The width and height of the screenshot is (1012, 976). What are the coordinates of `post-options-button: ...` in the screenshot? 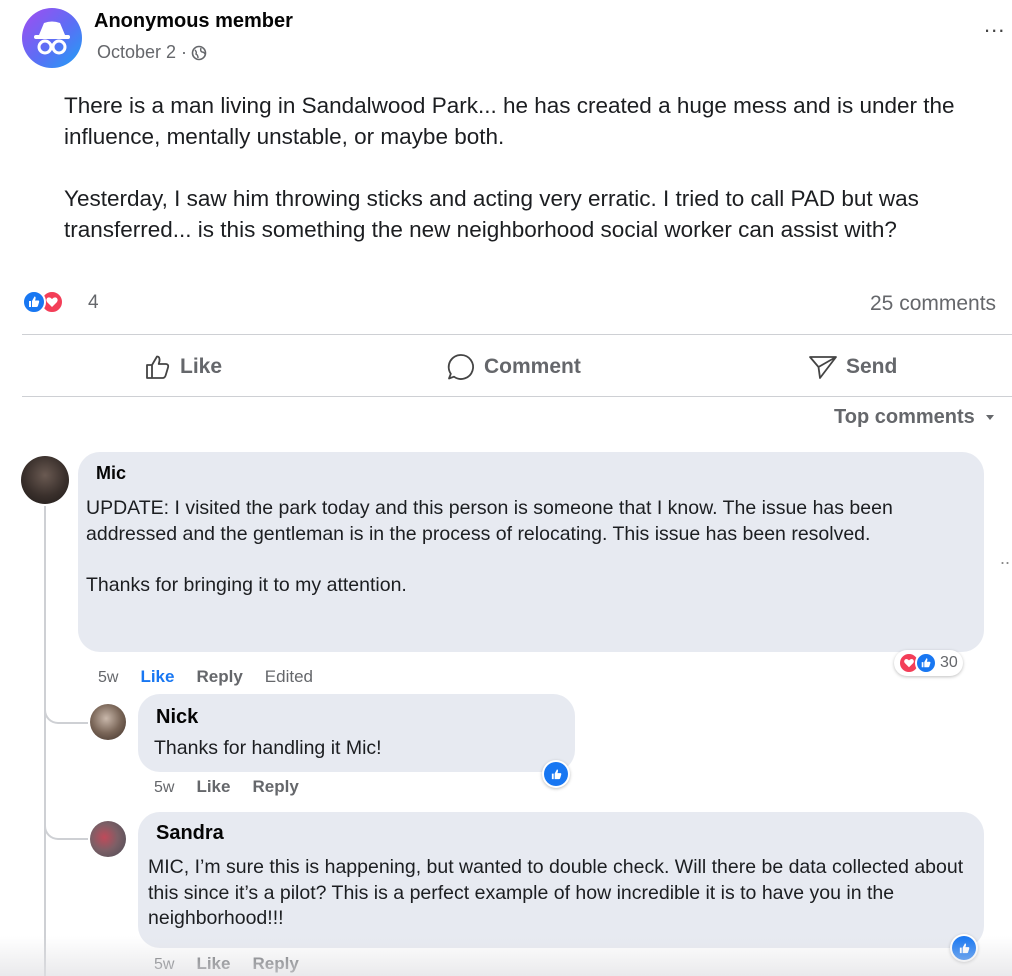 It's located at (994, 25).